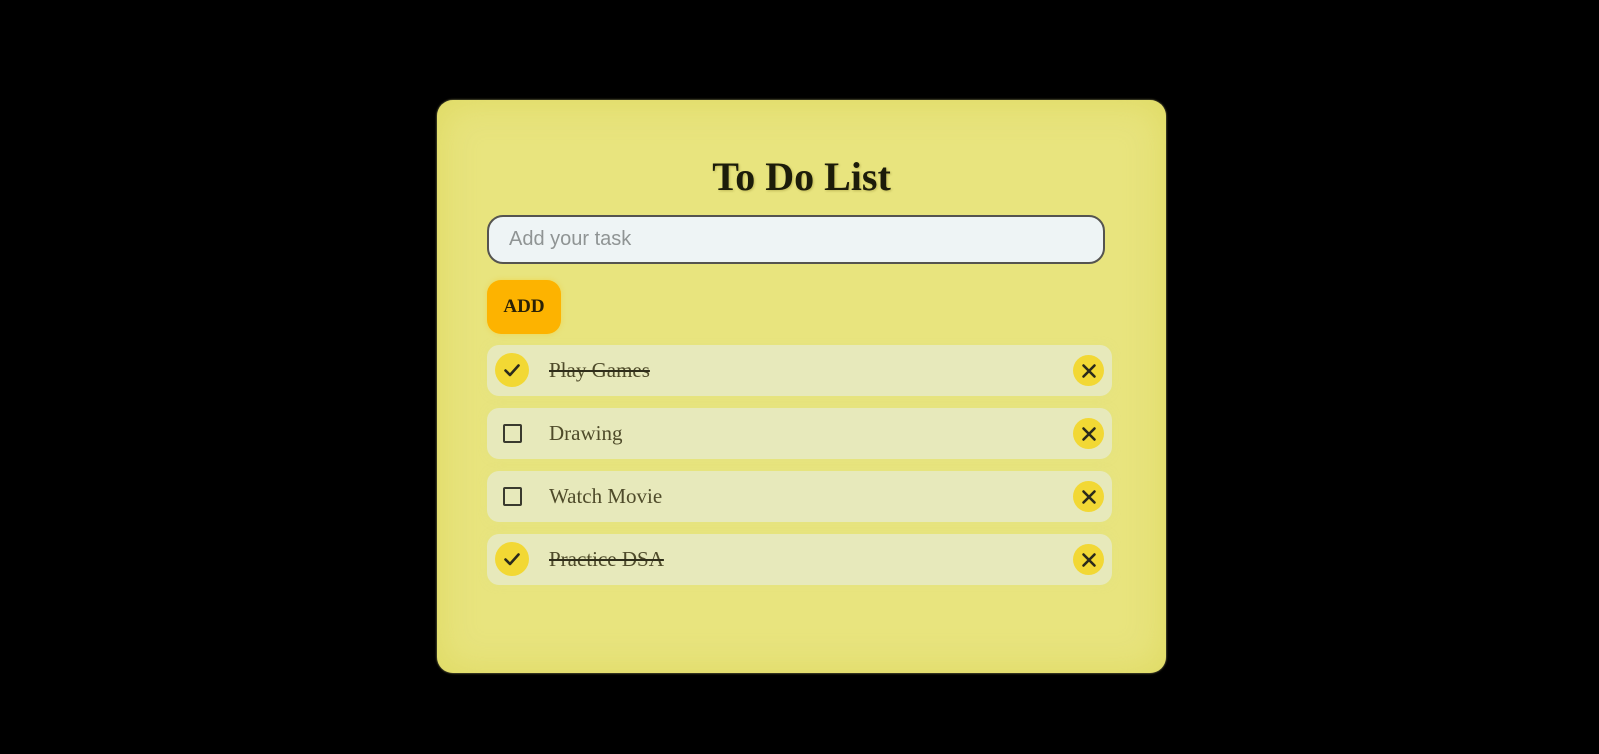 This screenshot has height=754, width=1599. What do you see at coordinates (799, 496) in the screenshot?
I see `task-item: Watch Movie` at bounding box center [799, 496].